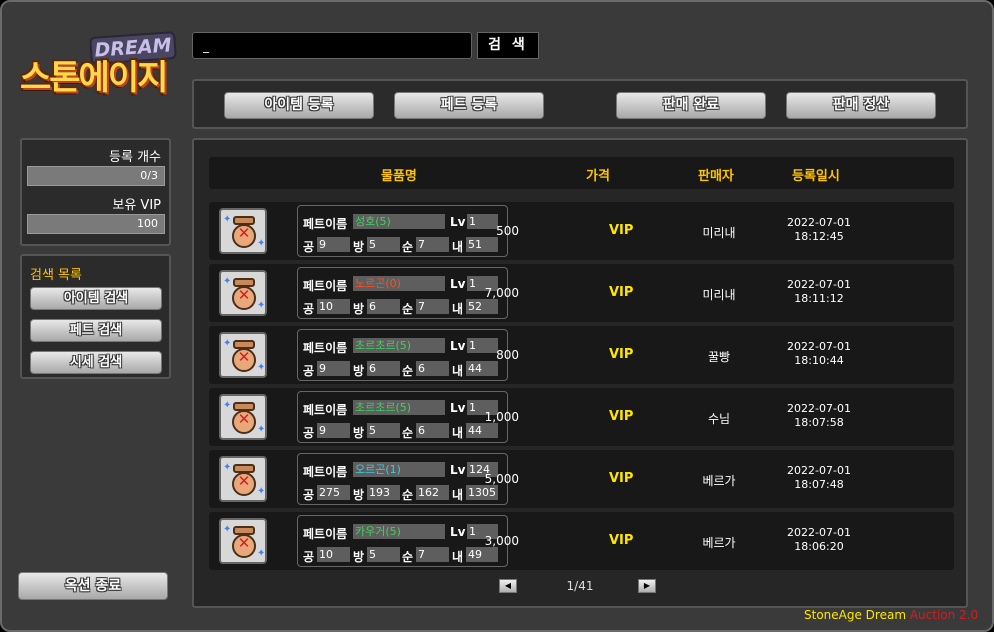 The height and width of the screenshot is (632, 994). What do you see at coordinates (819, 298) in the screenshot?
I see `reg-time: 18:11:12` at bounding box center [819, 298].